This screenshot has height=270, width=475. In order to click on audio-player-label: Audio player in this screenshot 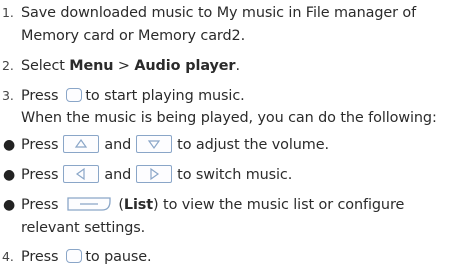, I will do `click(185, 66)`.